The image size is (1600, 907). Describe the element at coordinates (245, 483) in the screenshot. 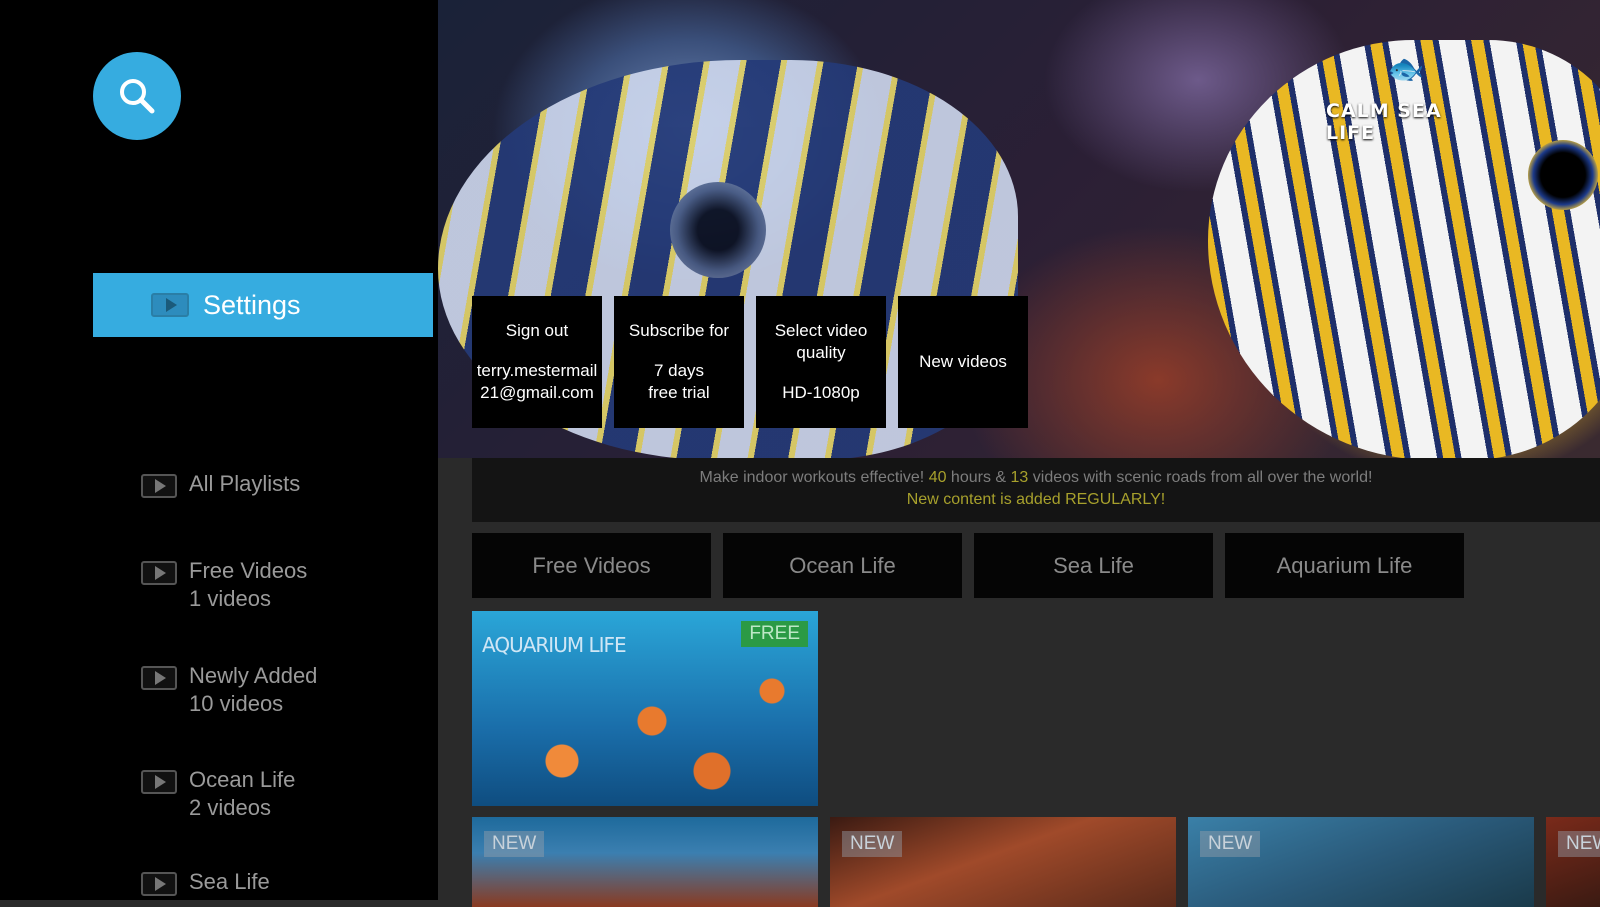

I see `playlist-title: All Playlists` at that location.